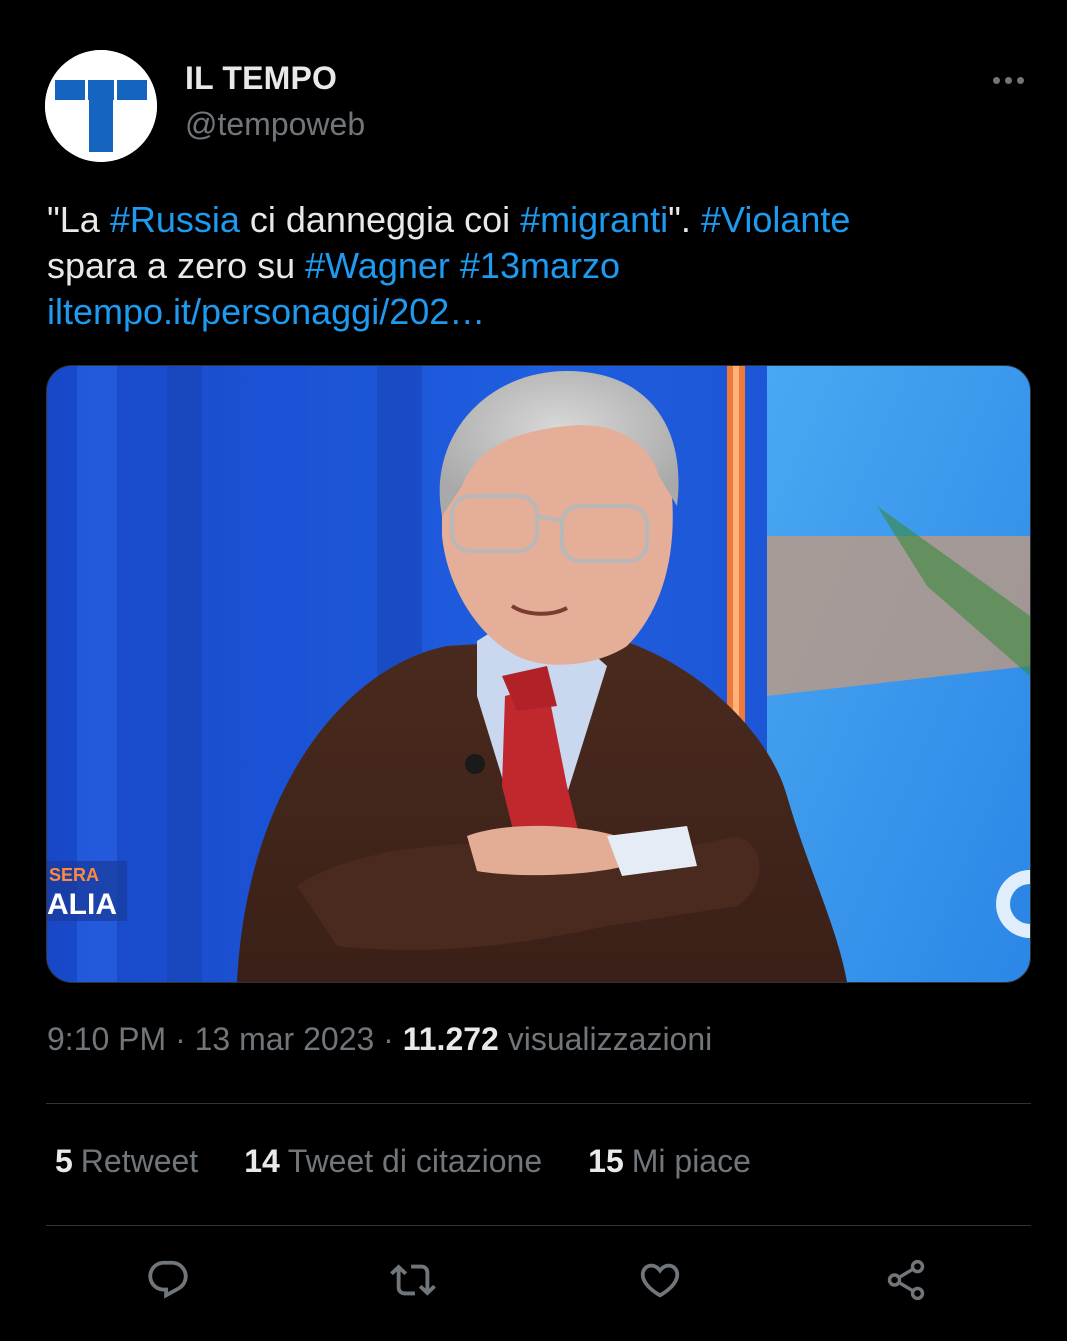  What do you see at coordinates (82, 904) in the screenshot?
I see `overlay-text-2: ALIA` at bounding box center [82, 904].